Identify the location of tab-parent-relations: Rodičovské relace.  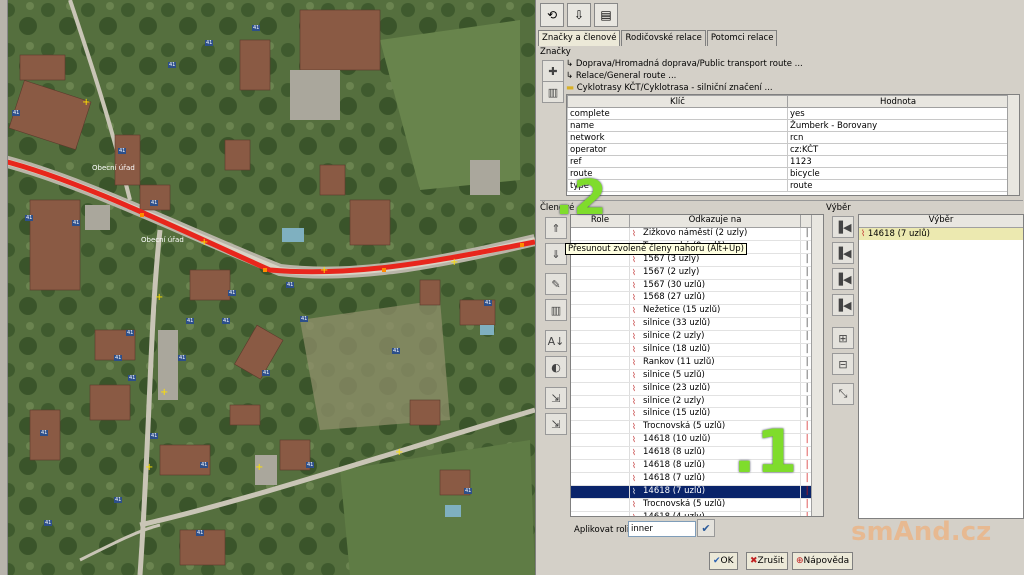
(663, 38).